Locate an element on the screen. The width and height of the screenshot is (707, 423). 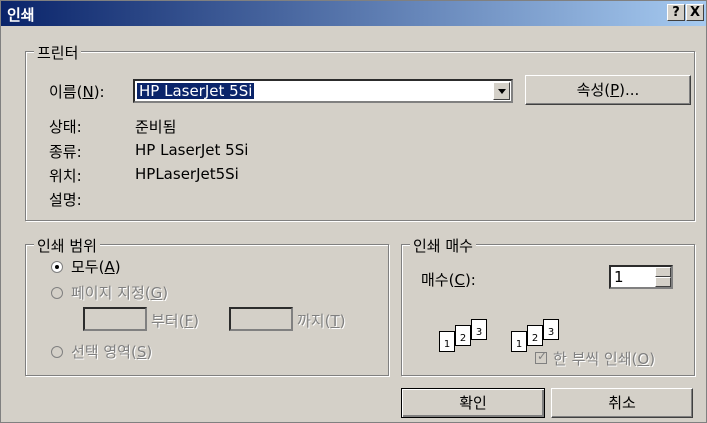
copies-legend: 인쇄 매수 is located at coordinates (443, 245).